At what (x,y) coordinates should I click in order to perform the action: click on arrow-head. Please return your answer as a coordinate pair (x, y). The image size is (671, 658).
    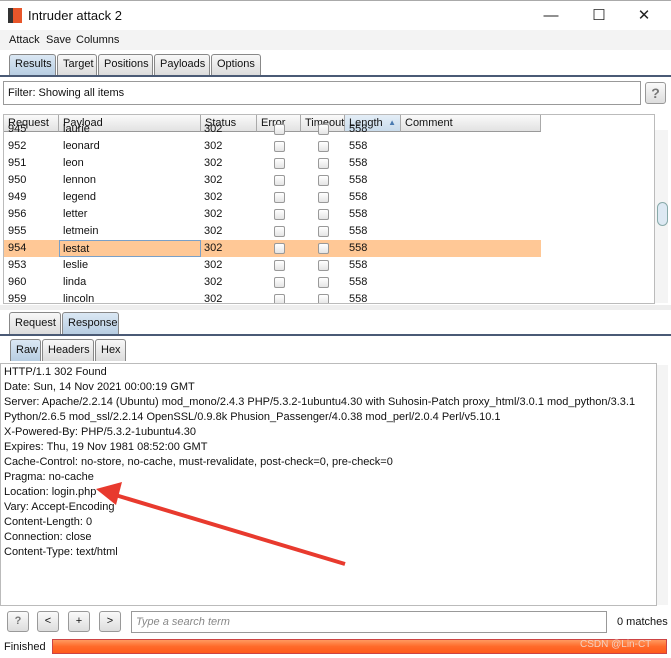
    Looking at the image, I should click on (109, 493).